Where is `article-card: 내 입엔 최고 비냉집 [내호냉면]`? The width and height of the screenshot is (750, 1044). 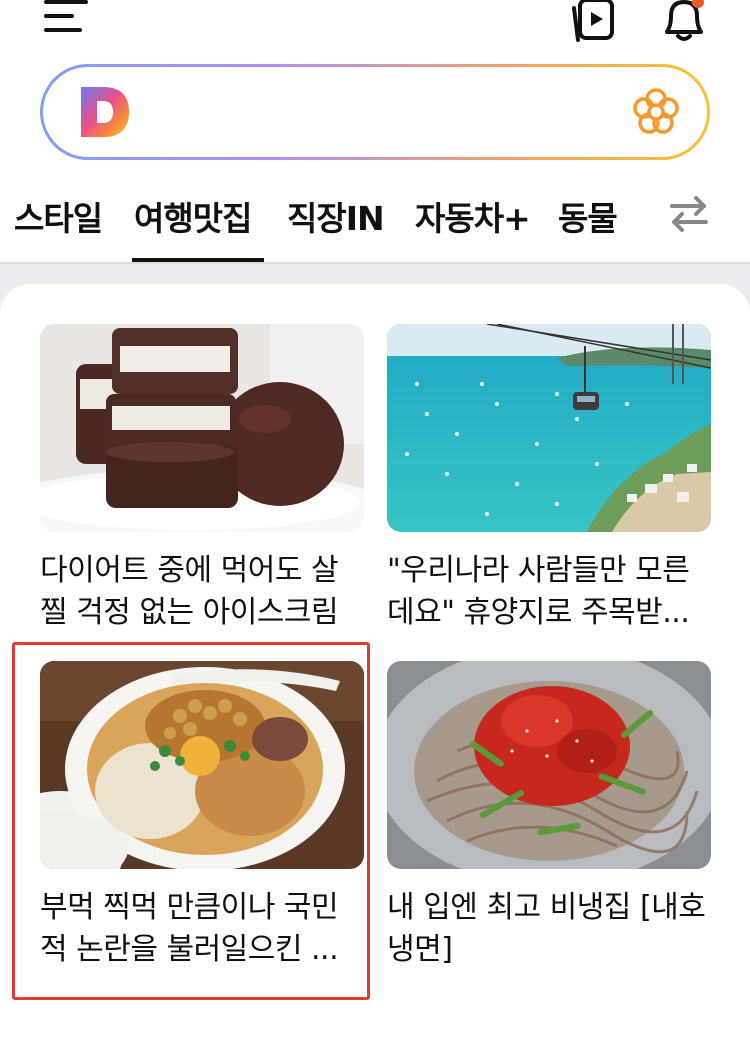
article-card: 내 입엔 최고 비냉집 [내호냉면] is located at coordinates (549, 816).